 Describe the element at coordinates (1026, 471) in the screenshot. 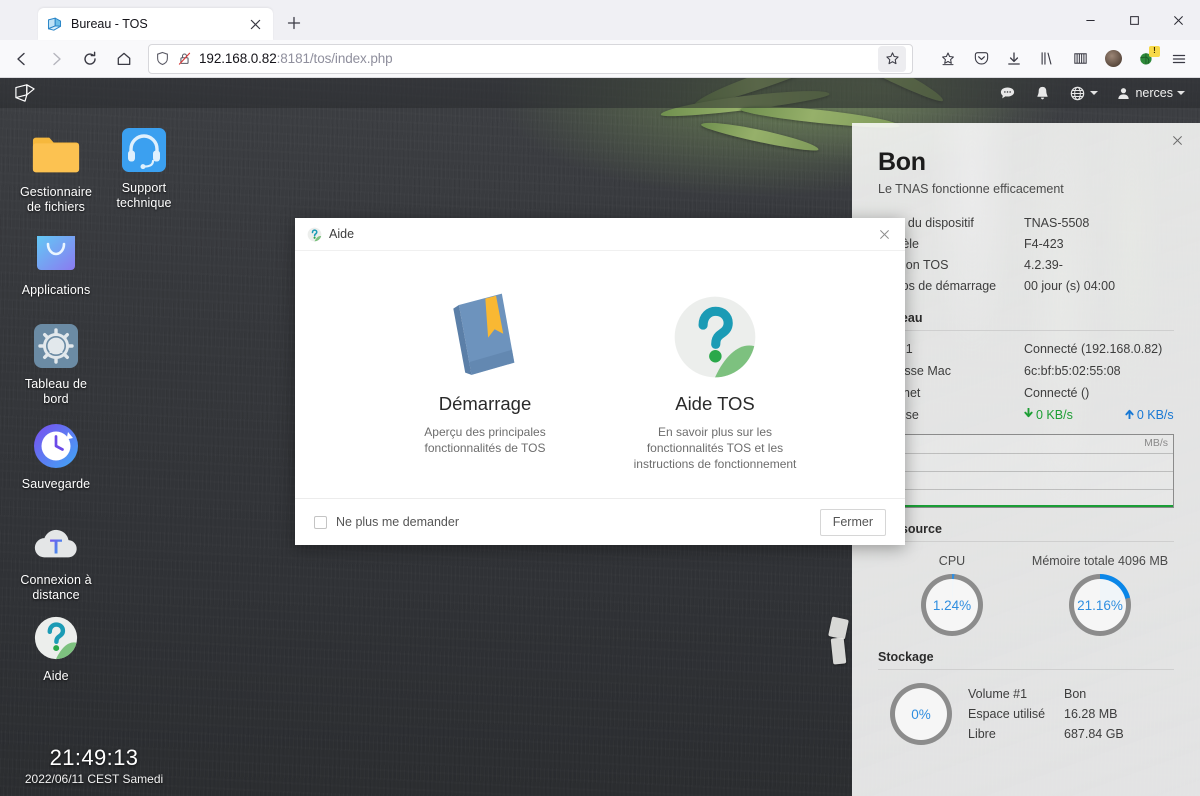

I see `network-traffic-chart: MB/s` at that location.